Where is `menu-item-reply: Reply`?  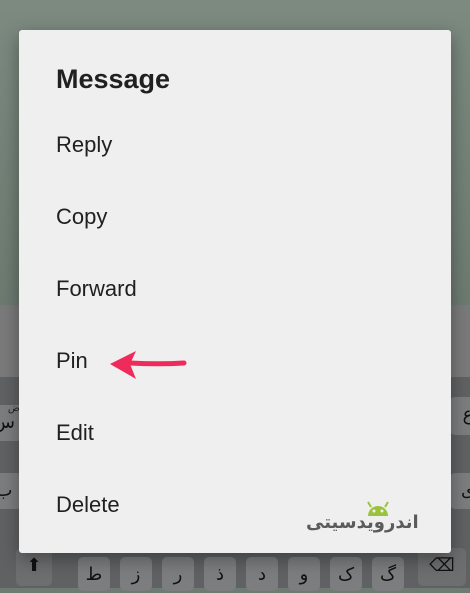
menu-item-reply: Reply is located at coordinates (235, 147).